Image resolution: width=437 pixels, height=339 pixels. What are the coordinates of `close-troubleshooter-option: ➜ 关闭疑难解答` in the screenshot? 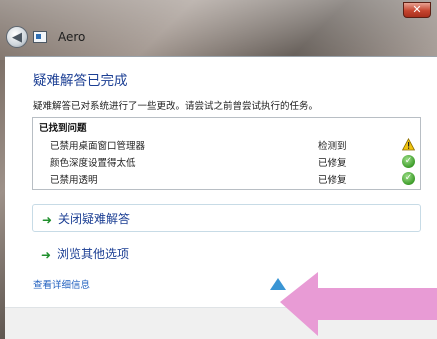 It's located at (226, 218).